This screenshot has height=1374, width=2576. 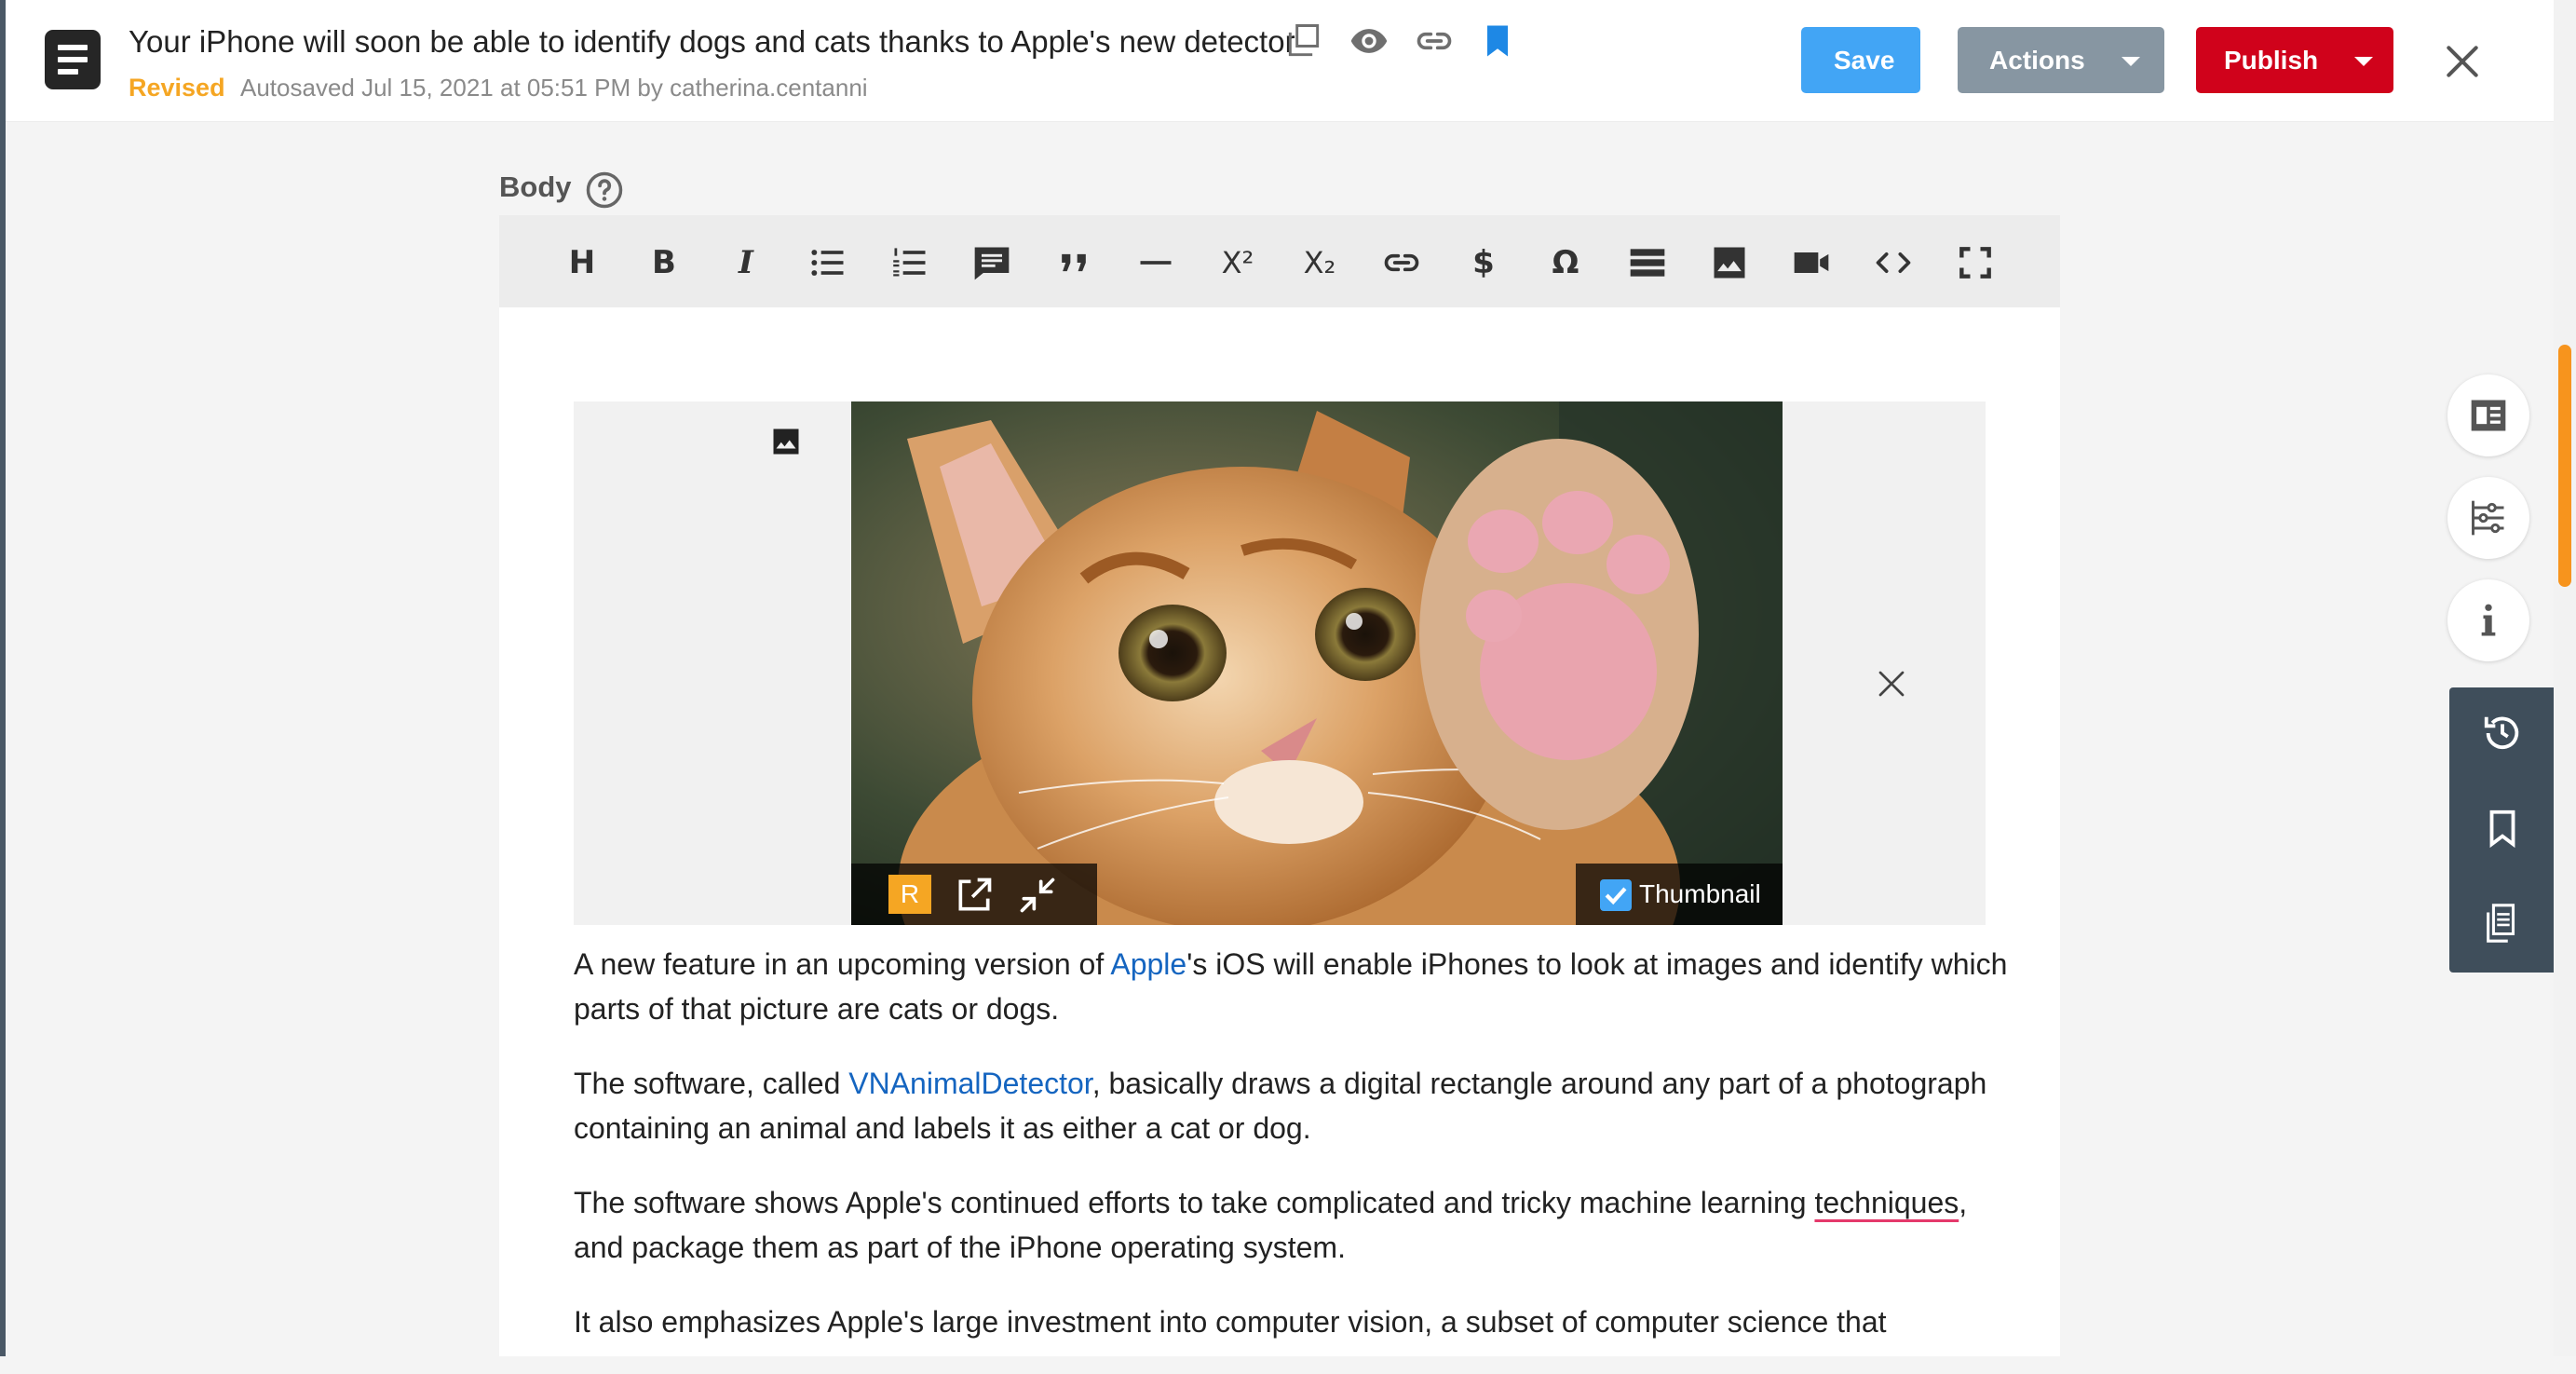 I want to click on save-button: Save, so click(x=1860, y=60).